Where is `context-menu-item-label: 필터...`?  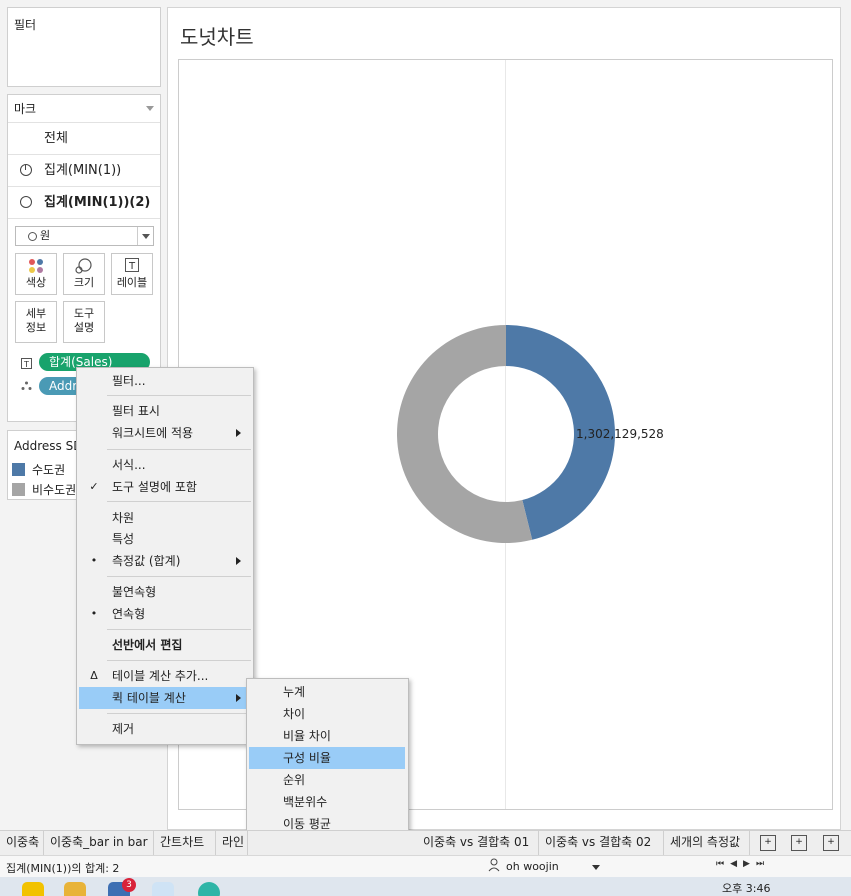 context-menu-item-label: 필터... is located at coordinates (129, 381).